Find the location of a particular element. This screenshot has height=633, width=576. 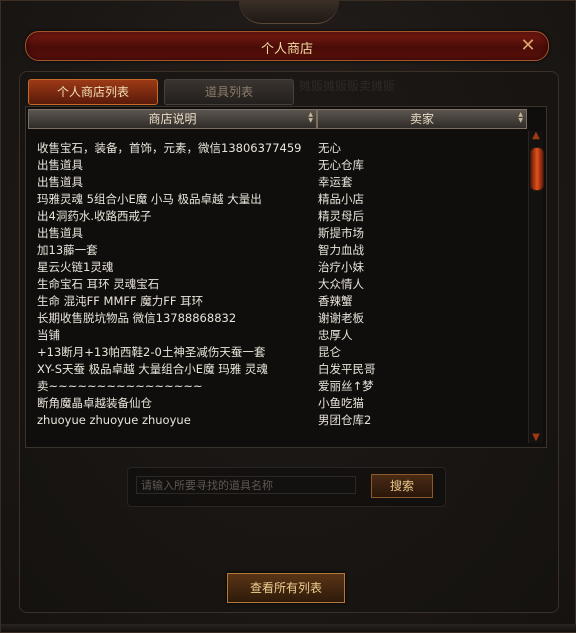

row-description: 收售宝石，装备，首饰，元素，微信13806377459 is located at coordinates (169, 148).